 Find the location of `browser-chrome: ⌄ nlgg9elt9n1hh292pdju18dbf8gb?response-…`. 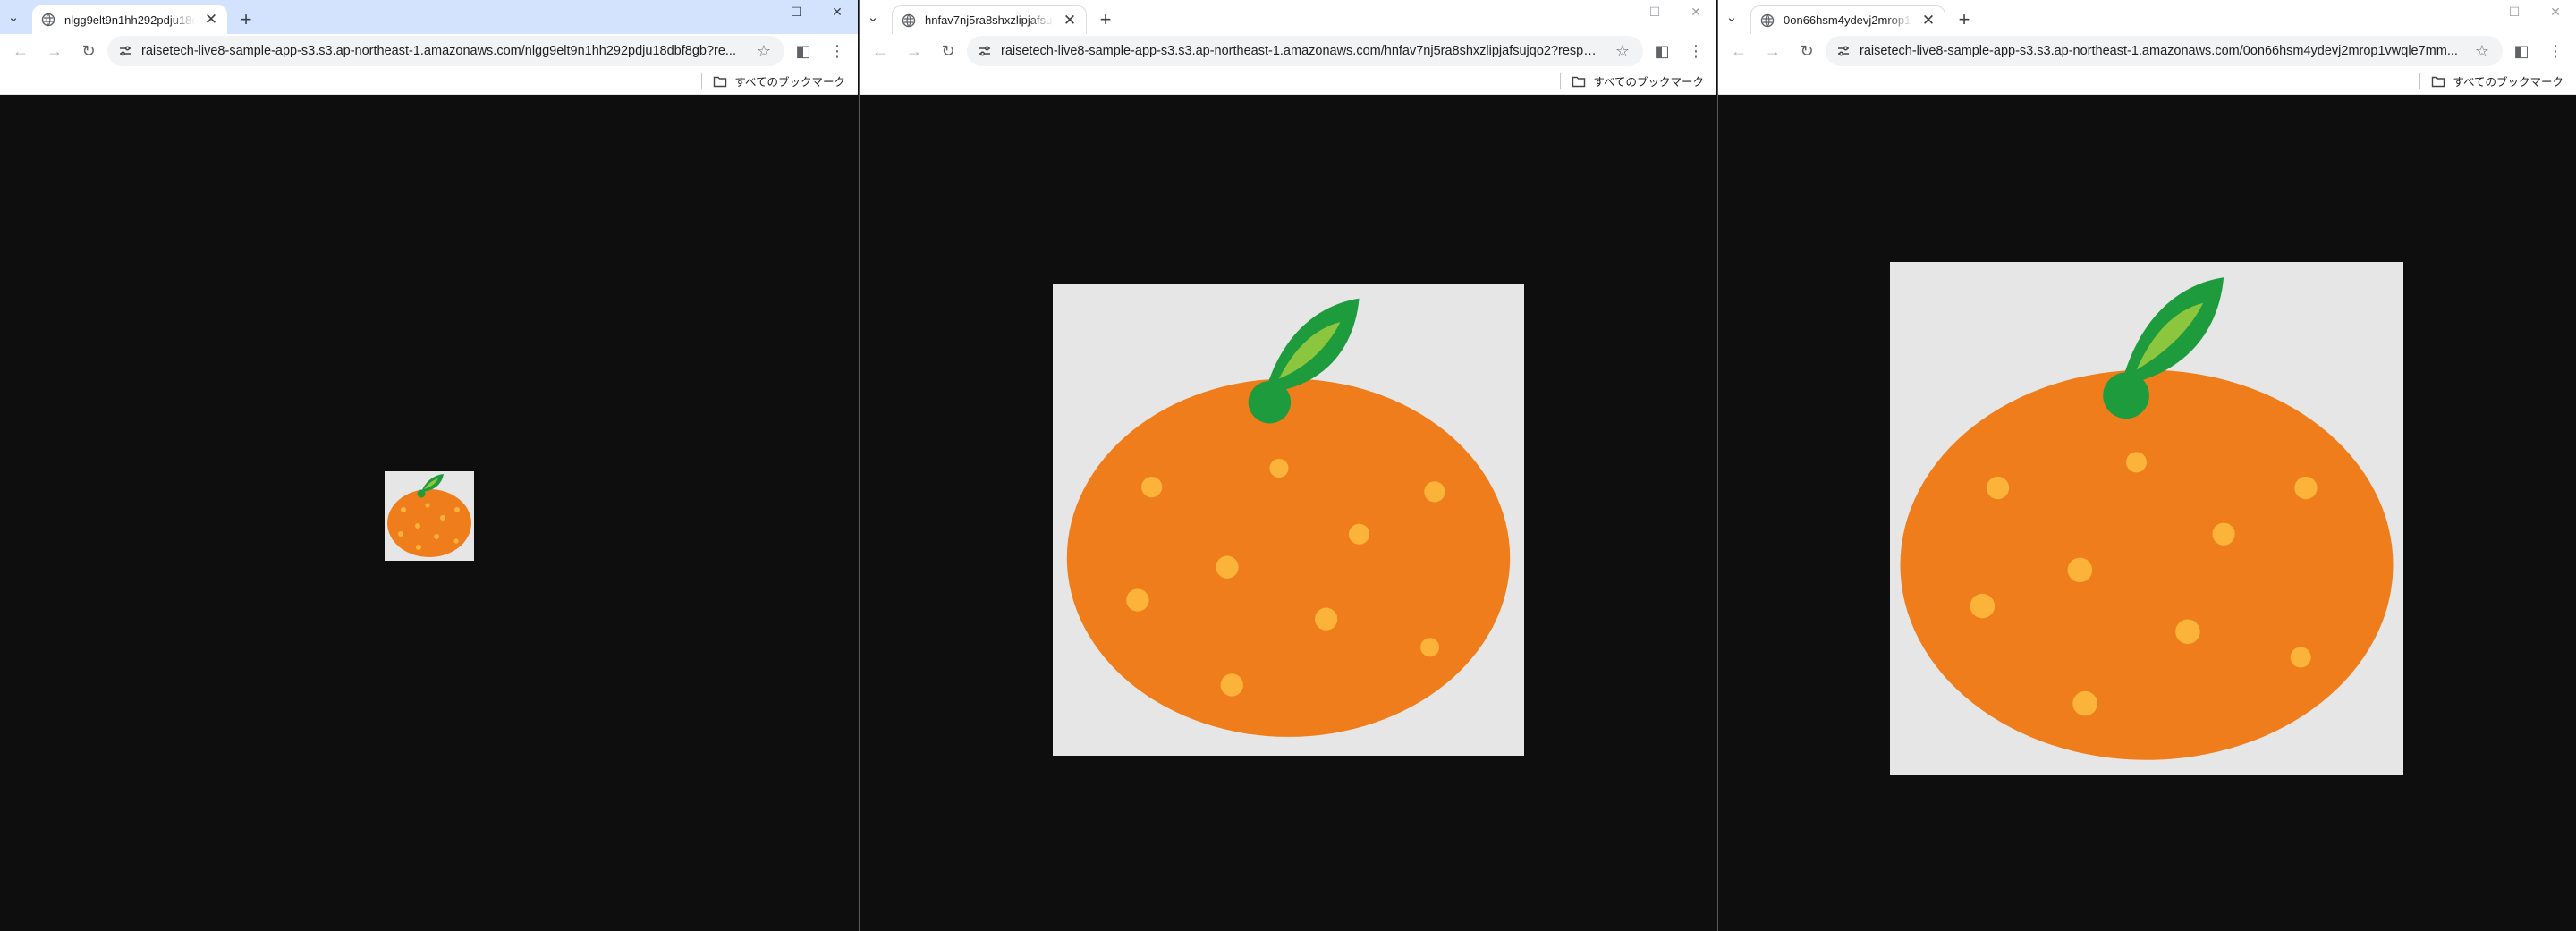

browser-chrome: ⌄ nlgg9elt9n1hh292pdju18dbf8gb?response-… is located at coordinates (429, 47).